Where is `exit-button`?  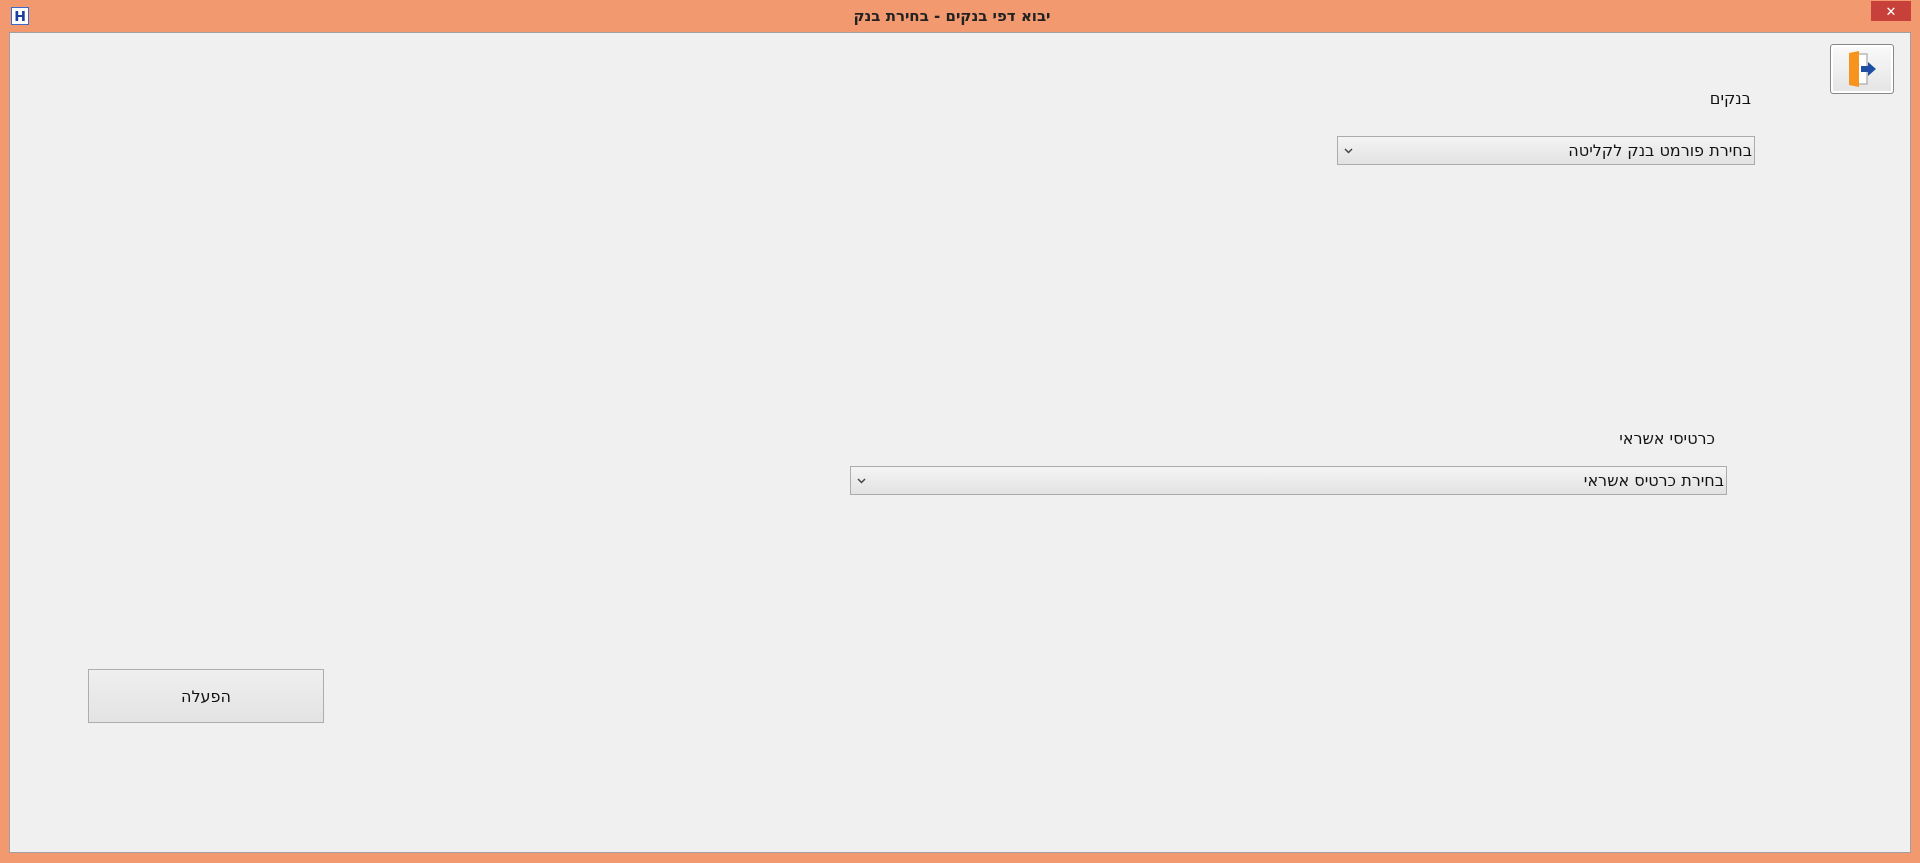
exit-button is located at coordinates (1862, 69).